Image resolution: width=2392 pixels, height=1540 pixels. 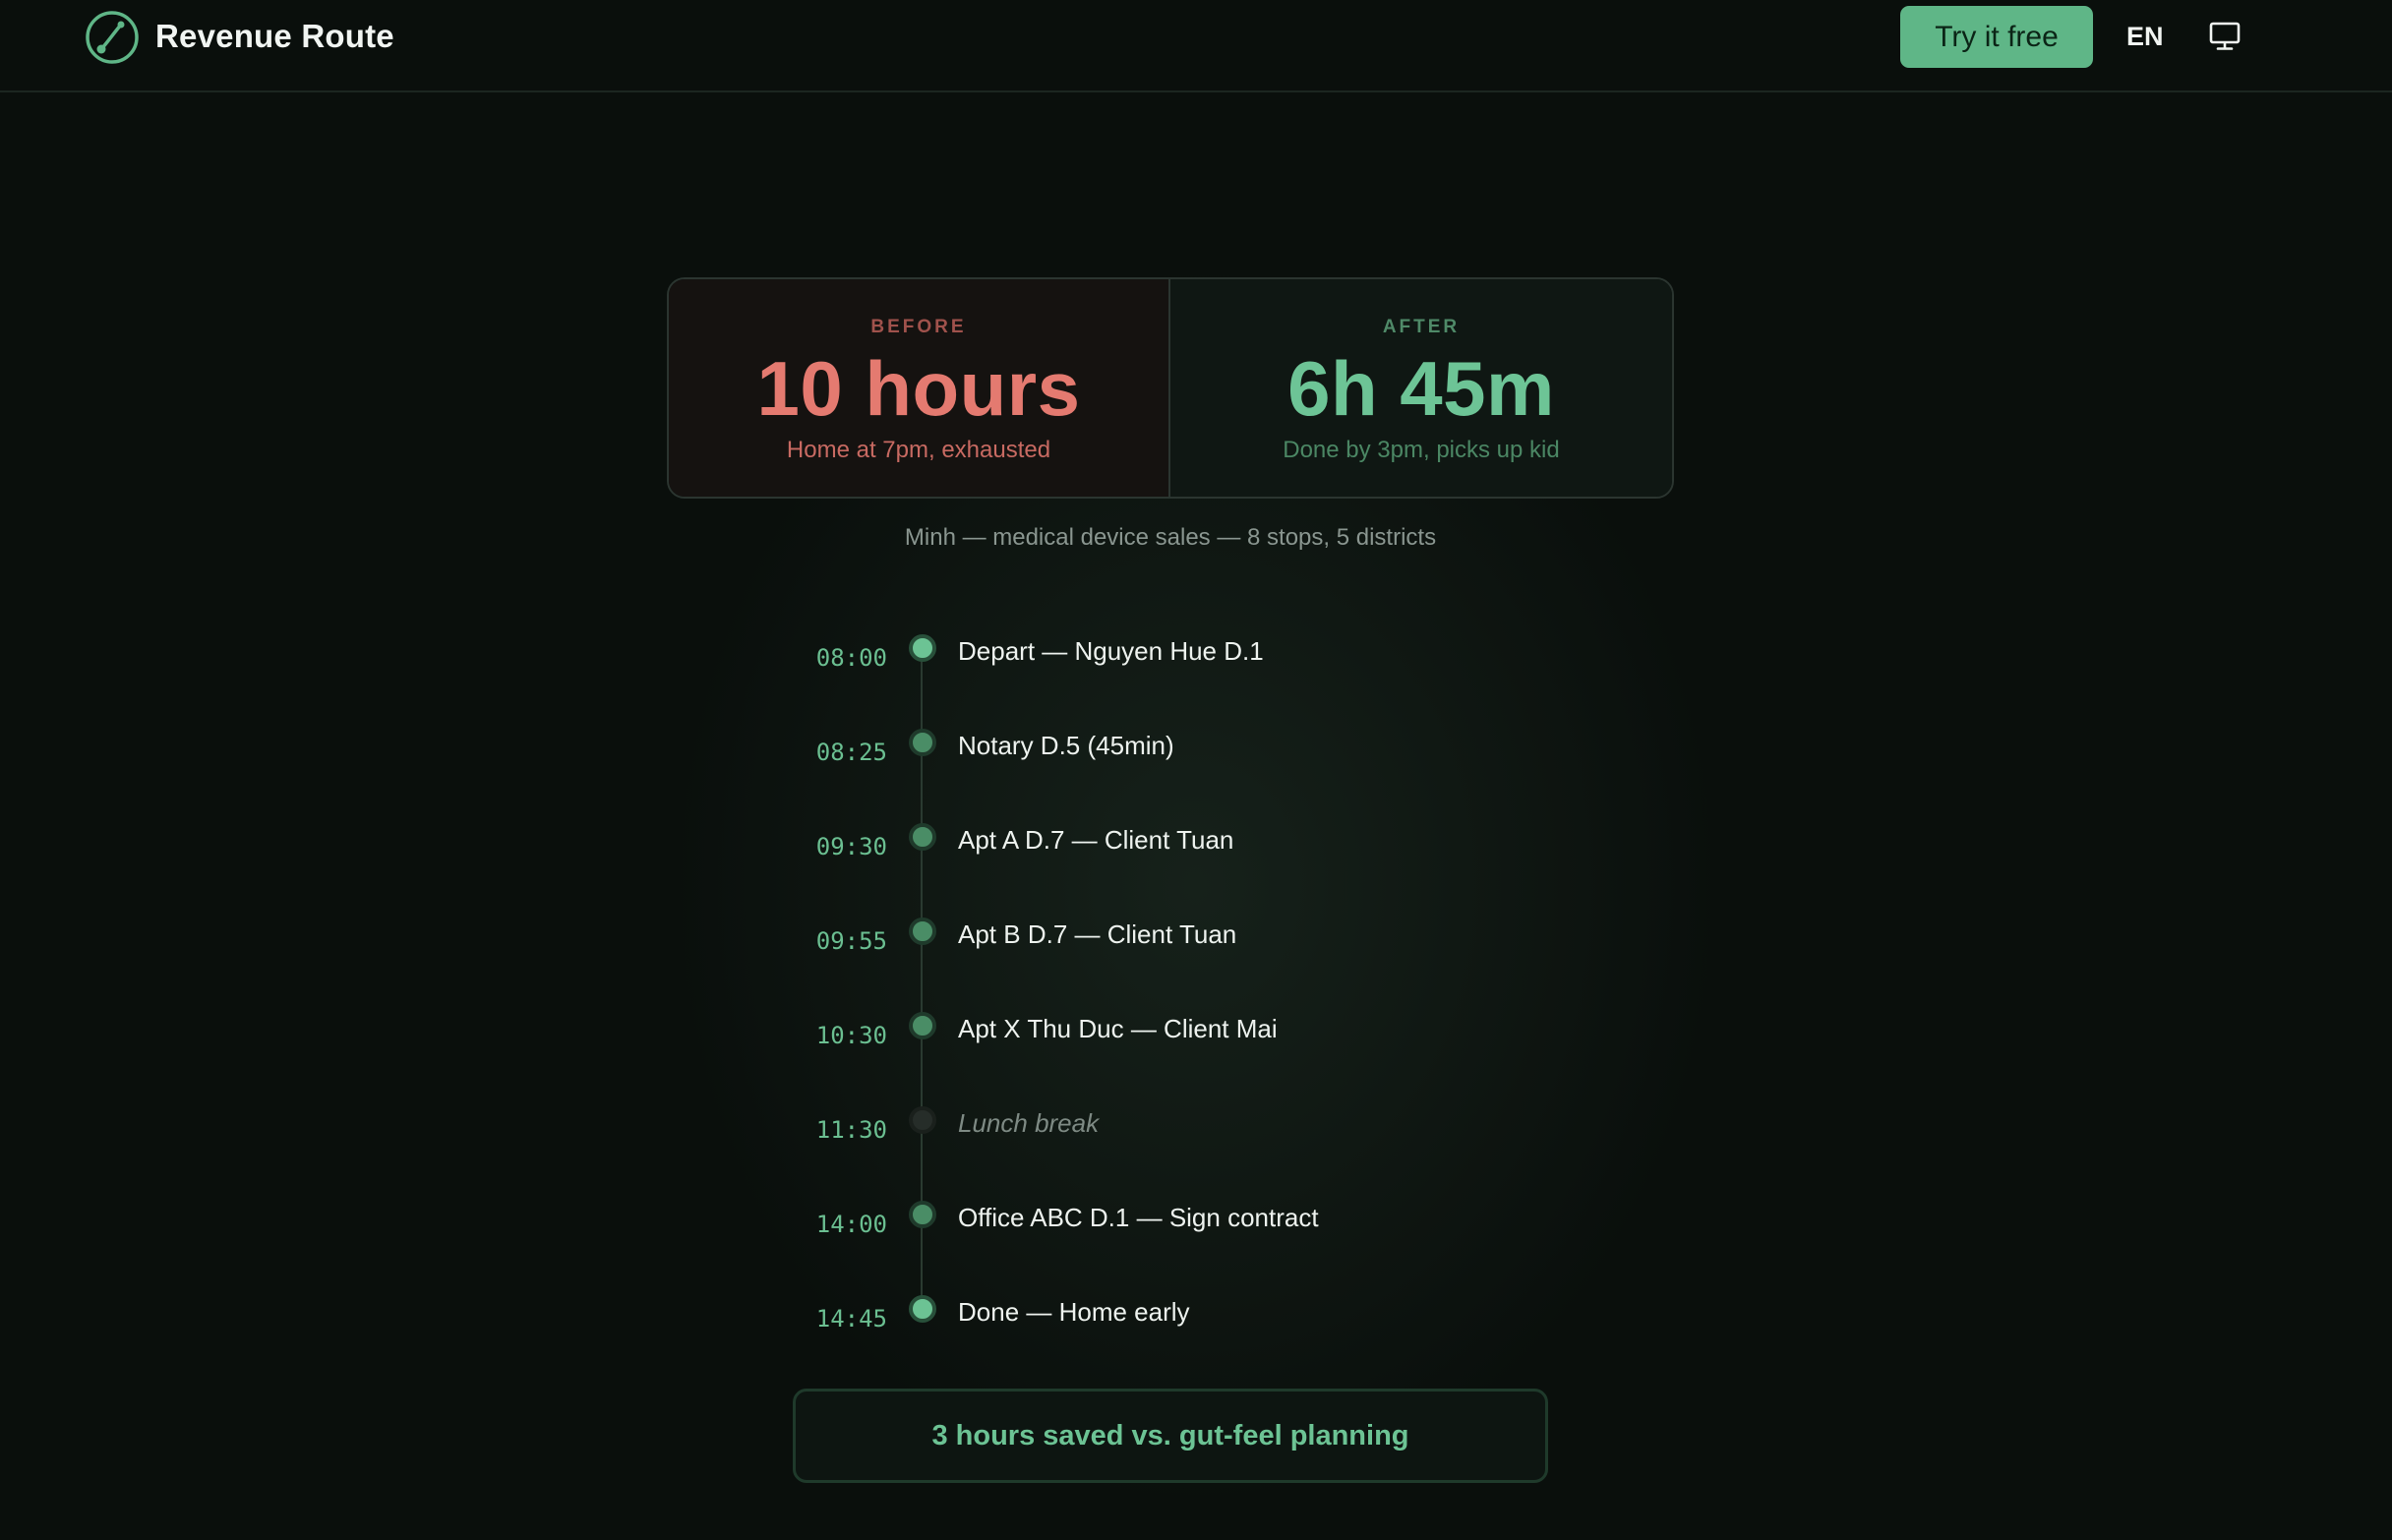 What do you see at coordinates (1131, 1127) in the screenshot?
I see `timeline-item: 11:30 Lunch break` at bounding box center [1131, 1127].